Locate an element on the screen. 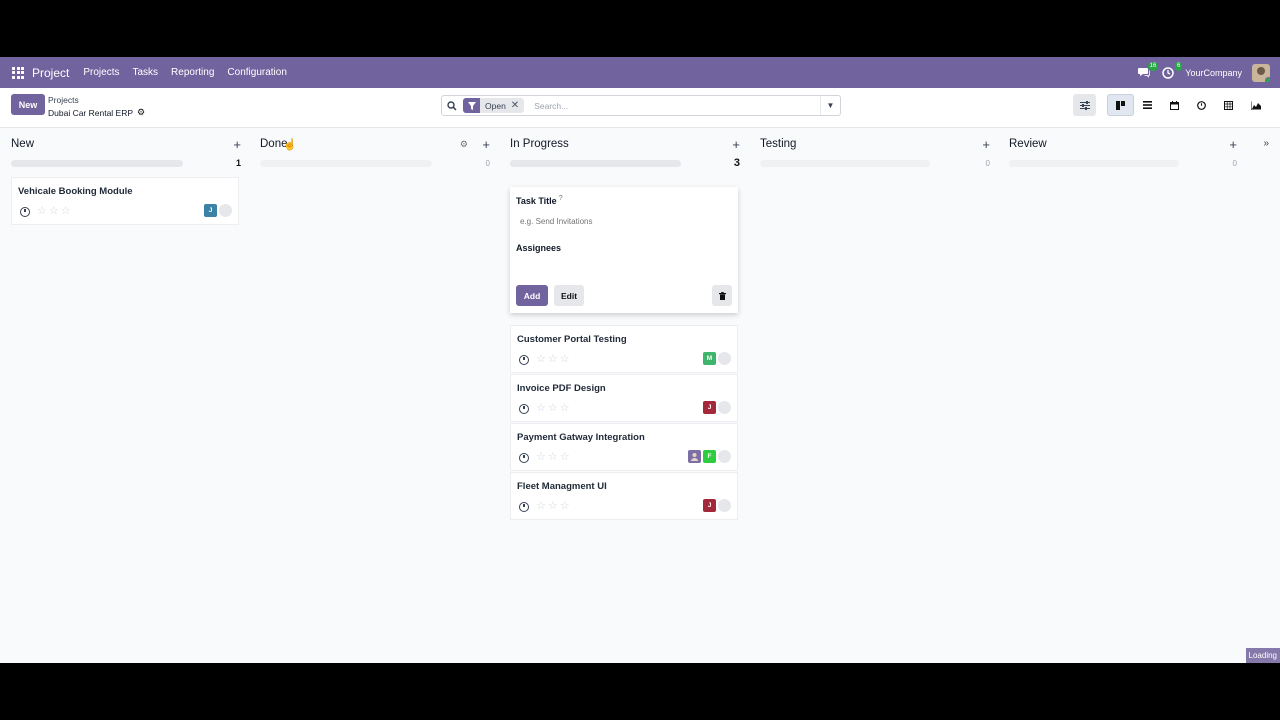 This screenshot has height=720, width=1280. column-count: 1 is located at coordinates (238, 163).